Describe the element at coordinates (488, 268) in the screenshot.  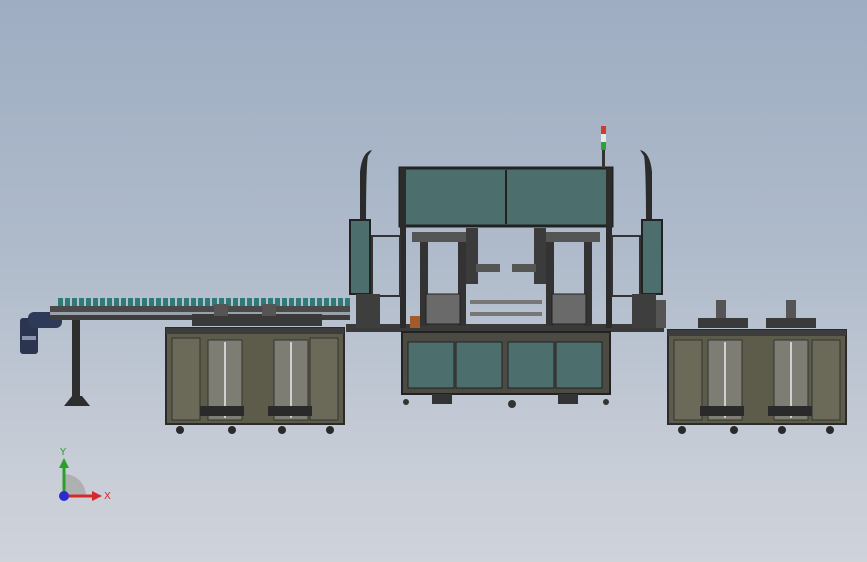
I see `left-station-arm` at that location.